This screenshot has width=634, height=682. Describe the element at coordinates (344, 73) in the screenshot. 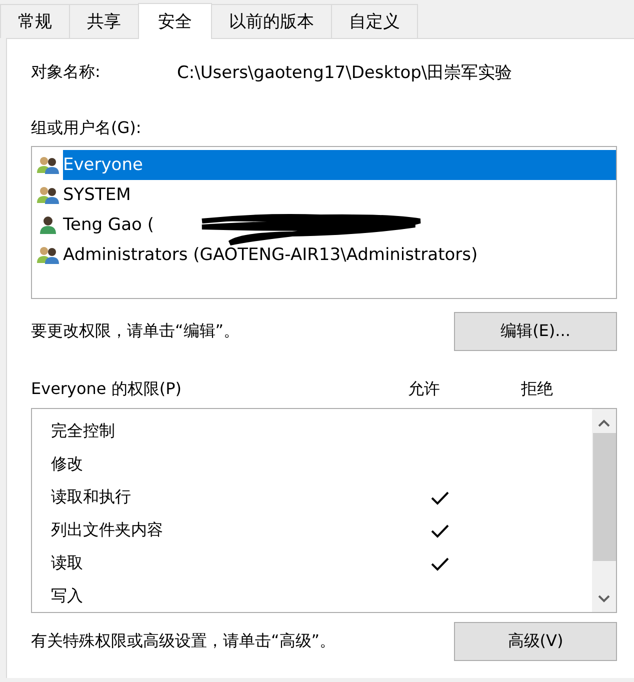

I see `object-path: C:\Users\gaoteng17\Desktop\田崇军实验` at that location.